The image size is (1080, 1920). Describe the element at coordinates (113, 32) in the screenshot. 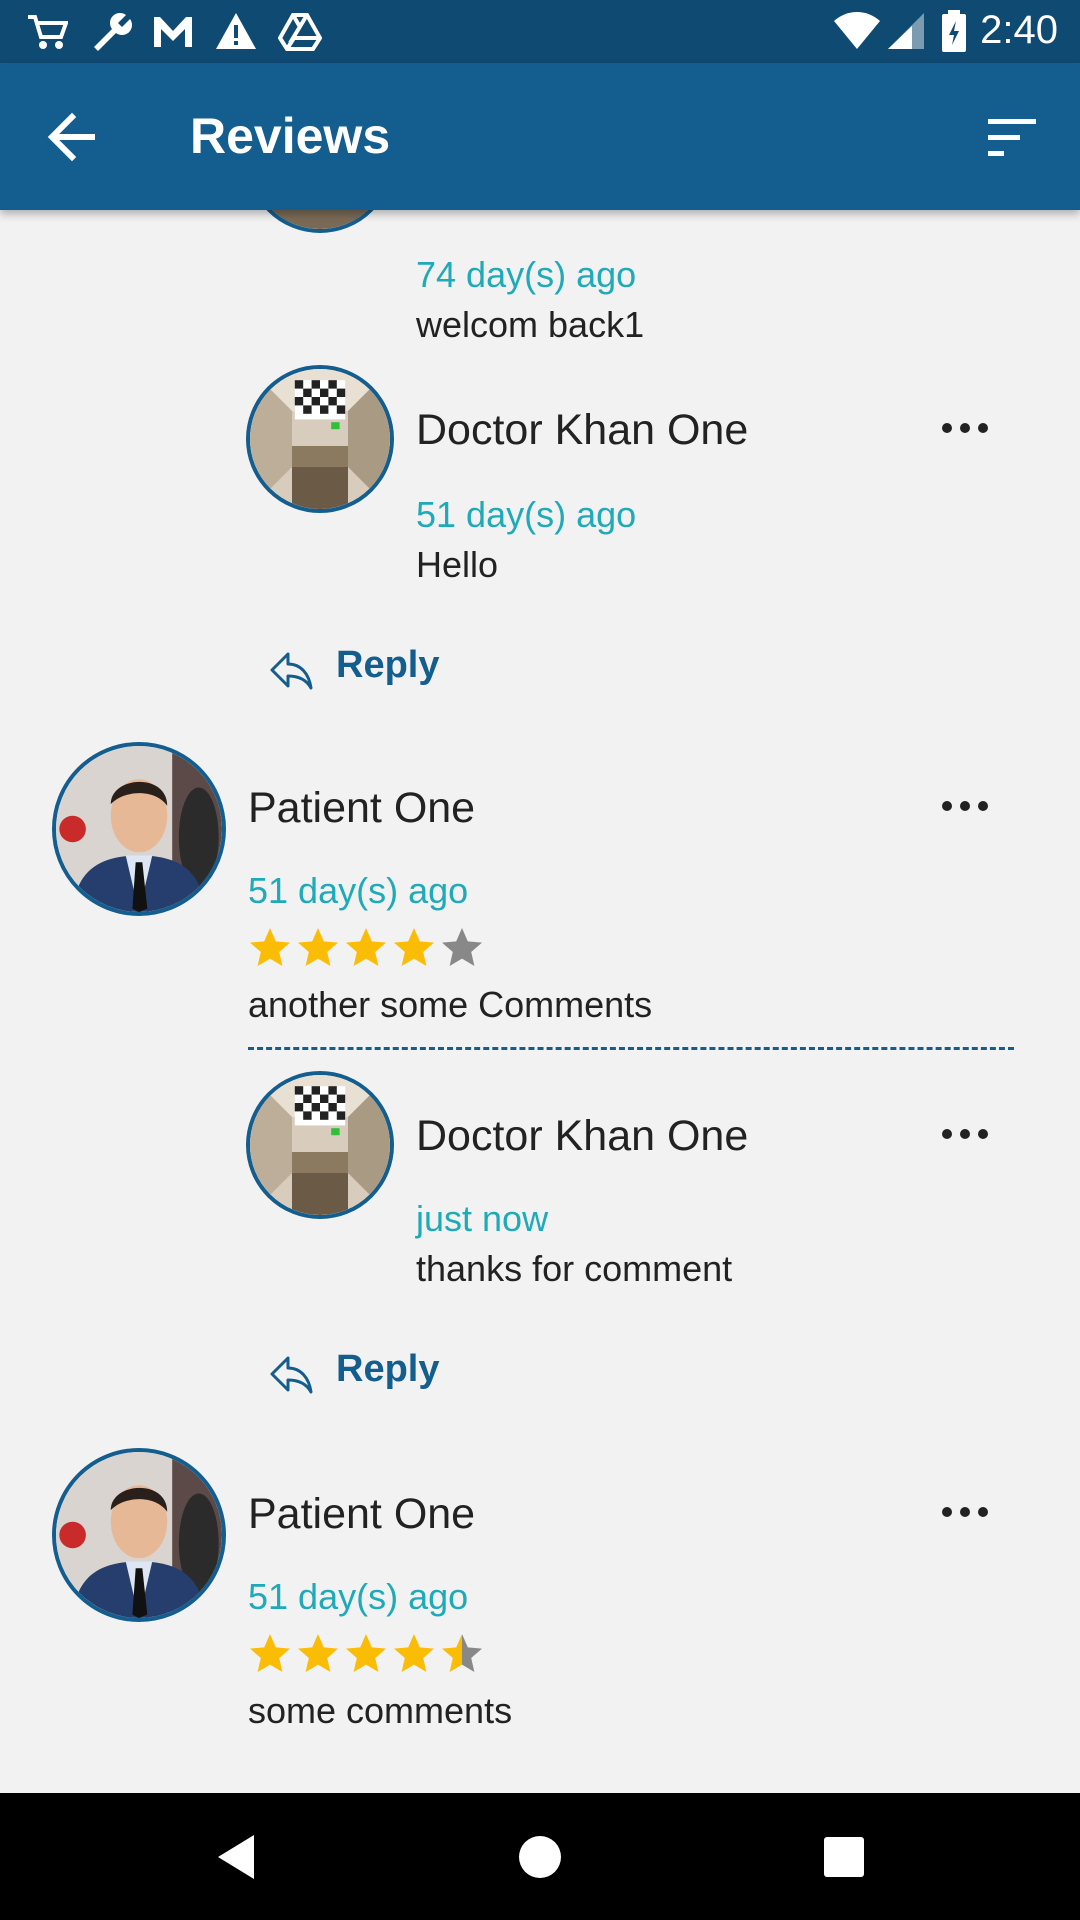

I see `wrench-icon` at that location.